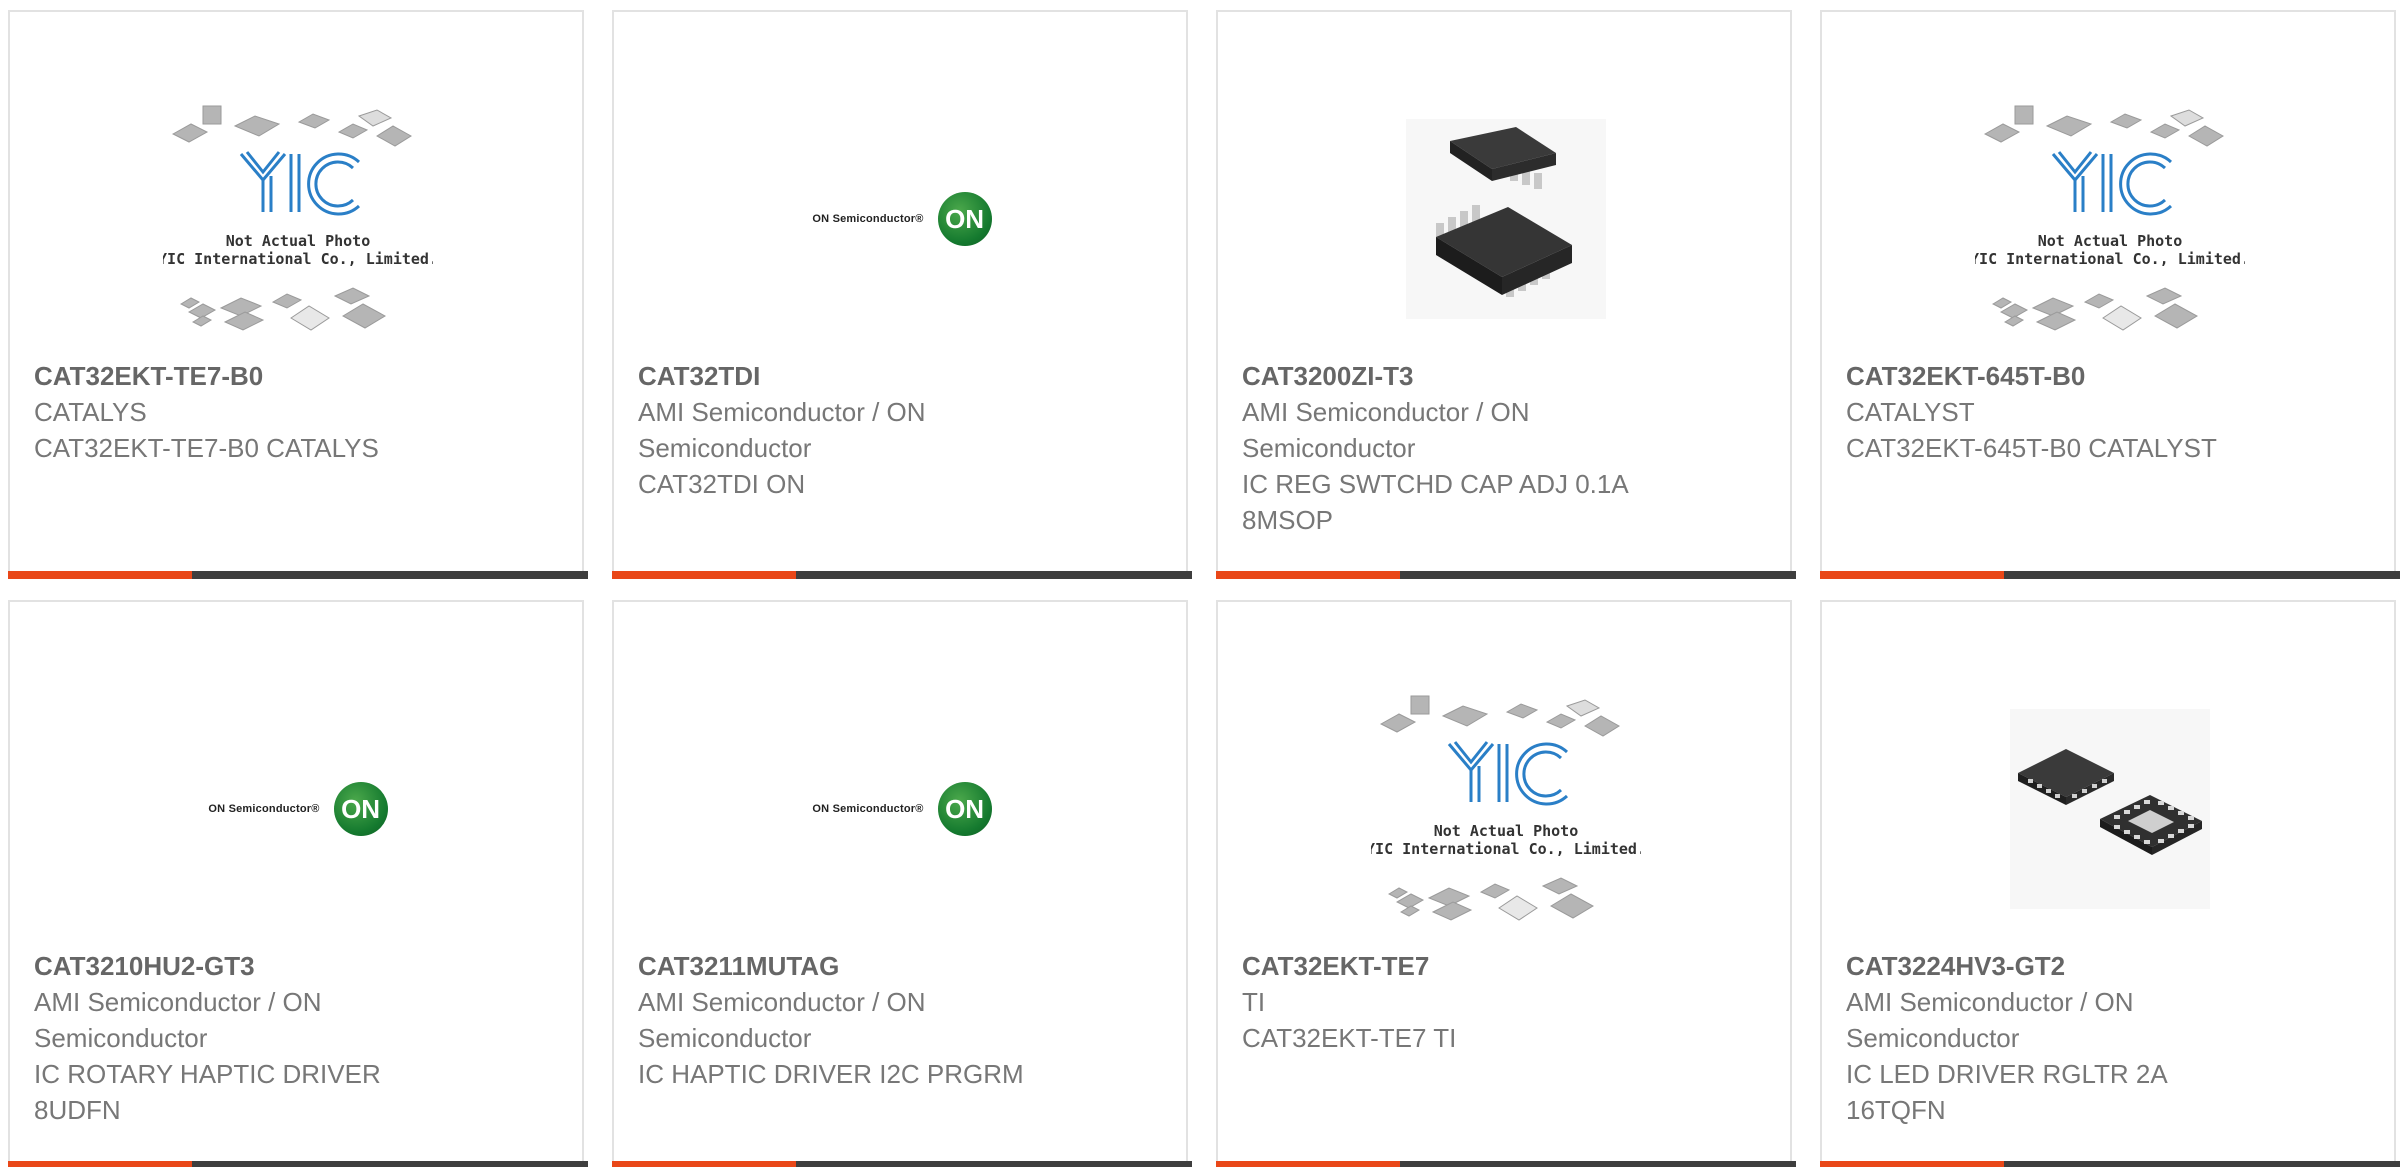 Image resolution: width=2400 pixels, height=1167 pixels. Describe the element at coordinates (1472, 966) in the screenshot. I see `part-number: CAT32EKT-TE7` at that location.